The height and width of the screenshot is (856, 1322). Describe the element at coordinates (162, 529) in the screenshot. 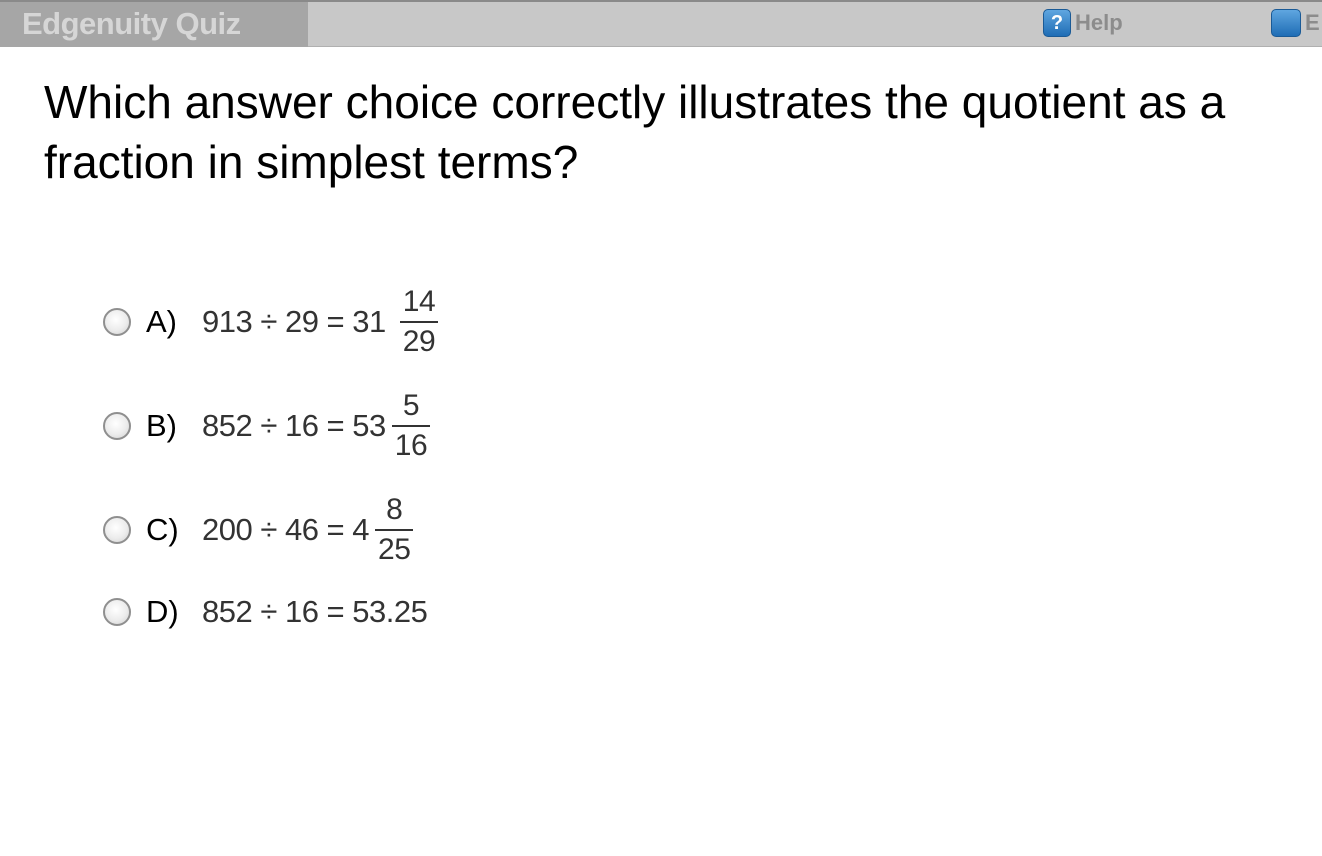

I see `choice-letter-c: C)` at that location.